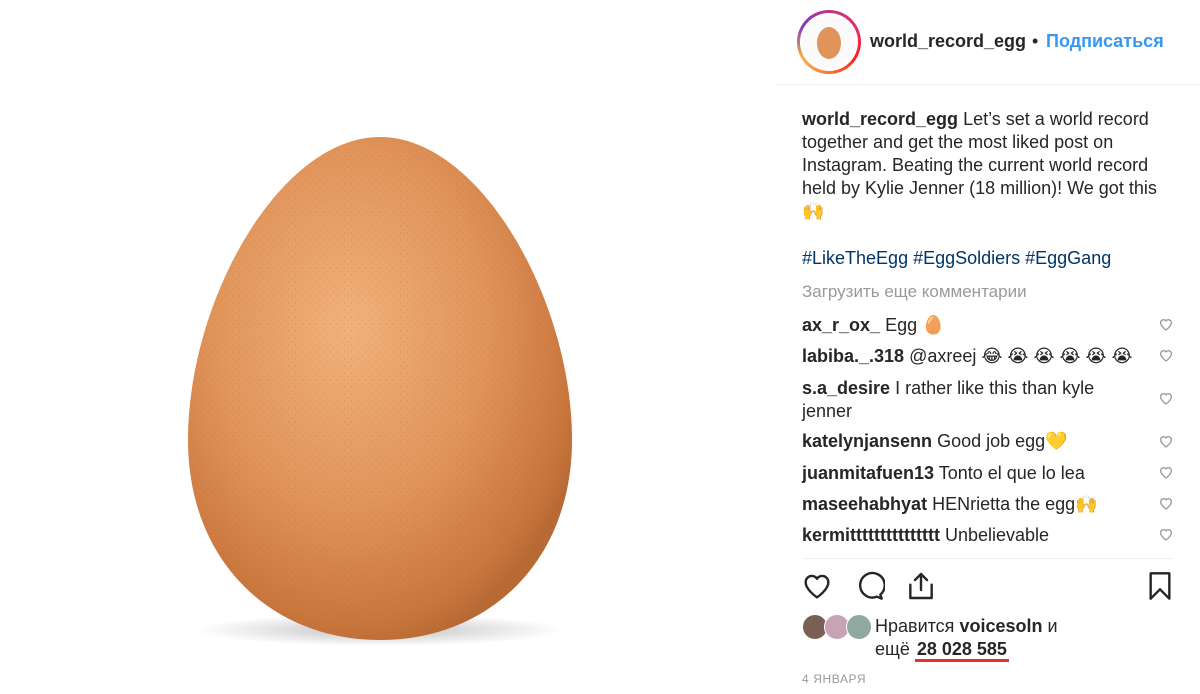  I want to click on comment-username: katelynjansenn, so click(867, 441).